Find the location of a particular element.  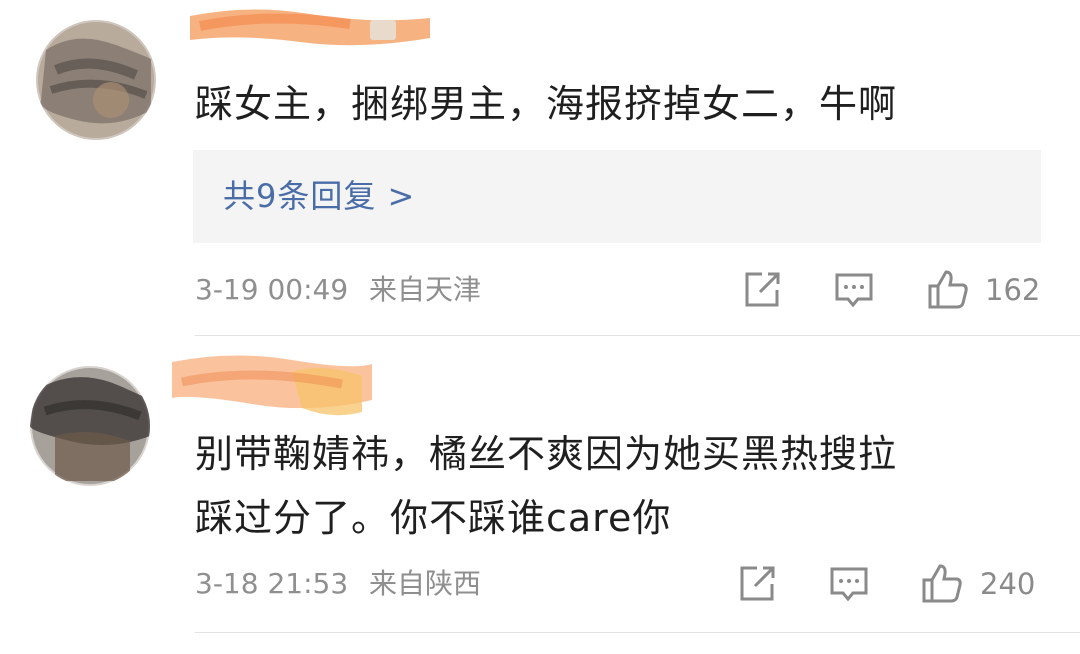

comment-location: 来自陕西 is located at coordinates (425, 583).